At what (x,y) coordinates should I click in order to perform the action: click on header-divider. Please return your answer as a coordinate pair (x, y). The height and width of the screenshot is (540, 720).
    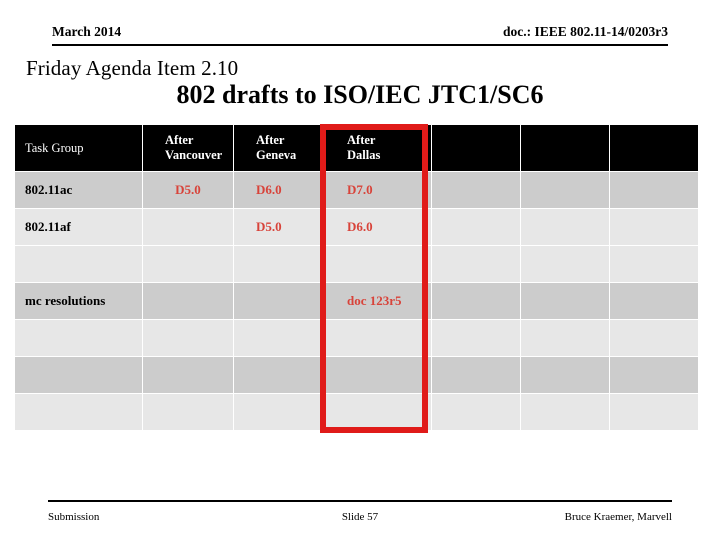
    Looking at the image, I should click on (360, 45).